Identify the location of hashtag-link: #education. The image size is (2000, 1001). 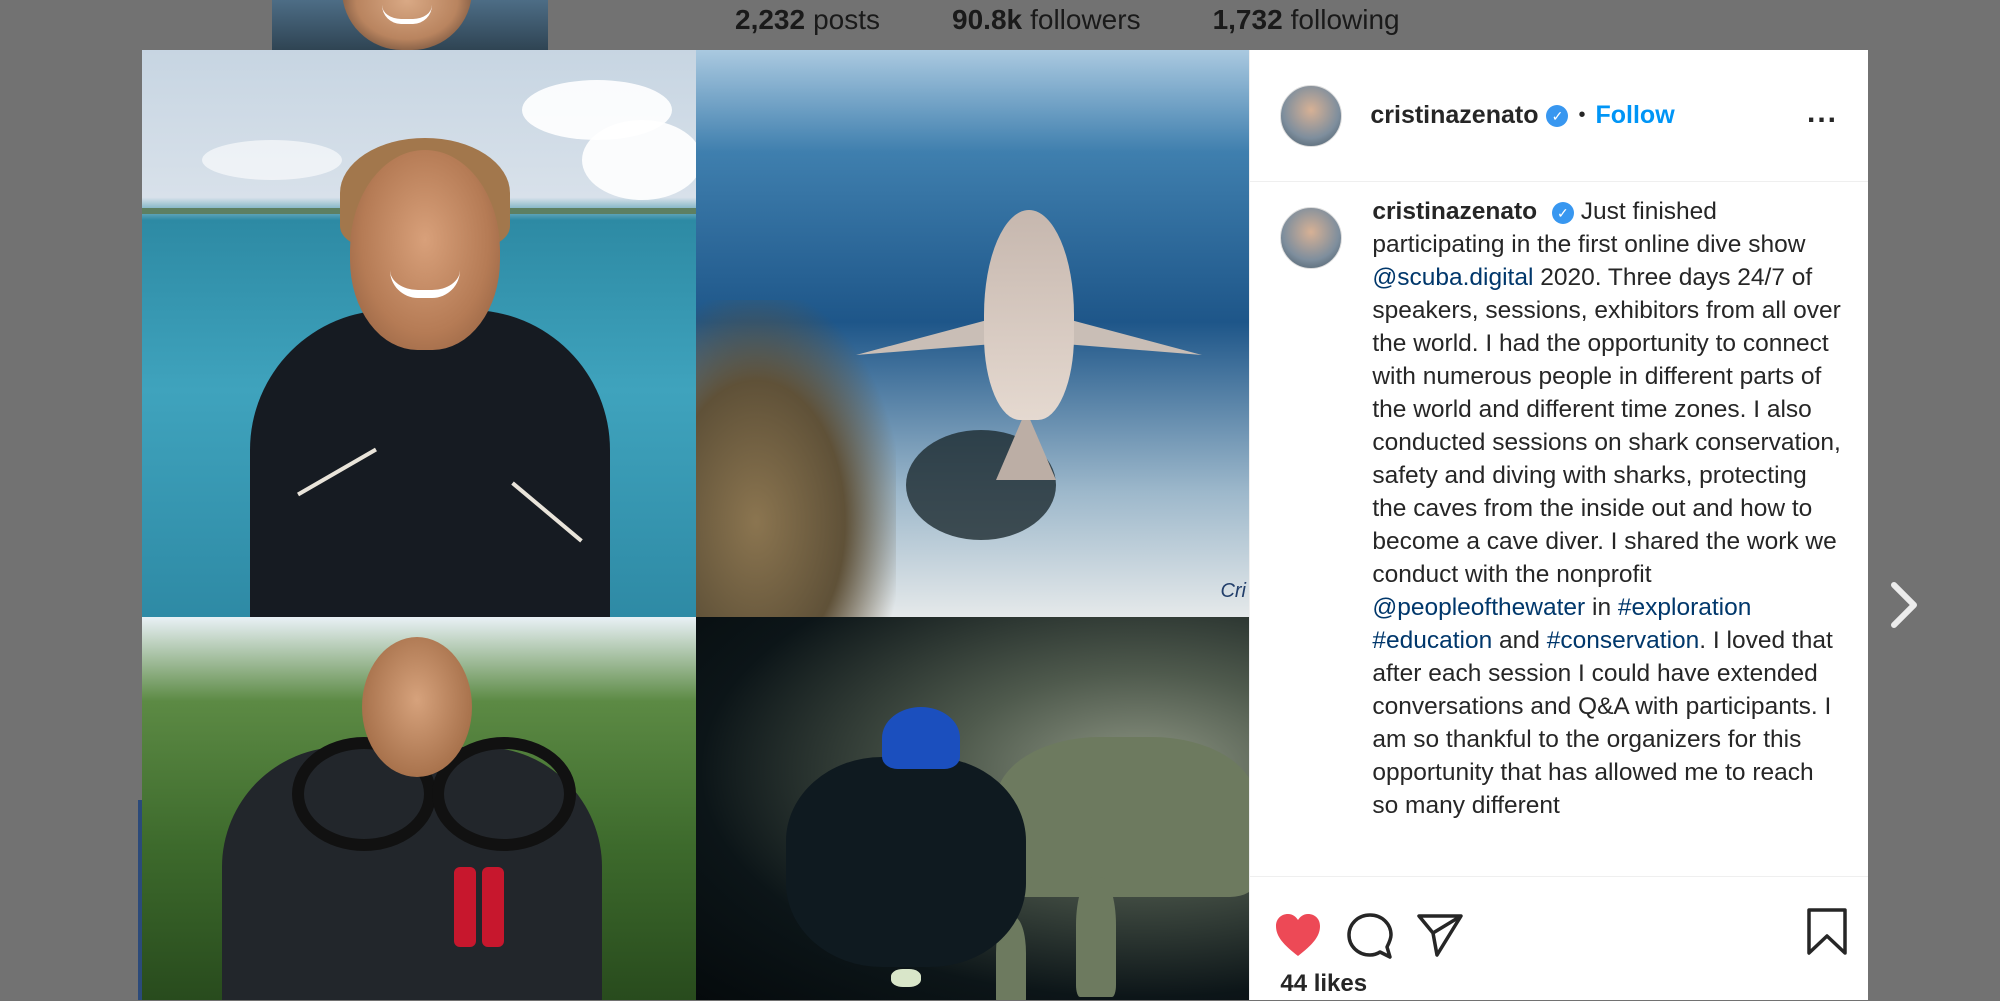
(1432, 640).